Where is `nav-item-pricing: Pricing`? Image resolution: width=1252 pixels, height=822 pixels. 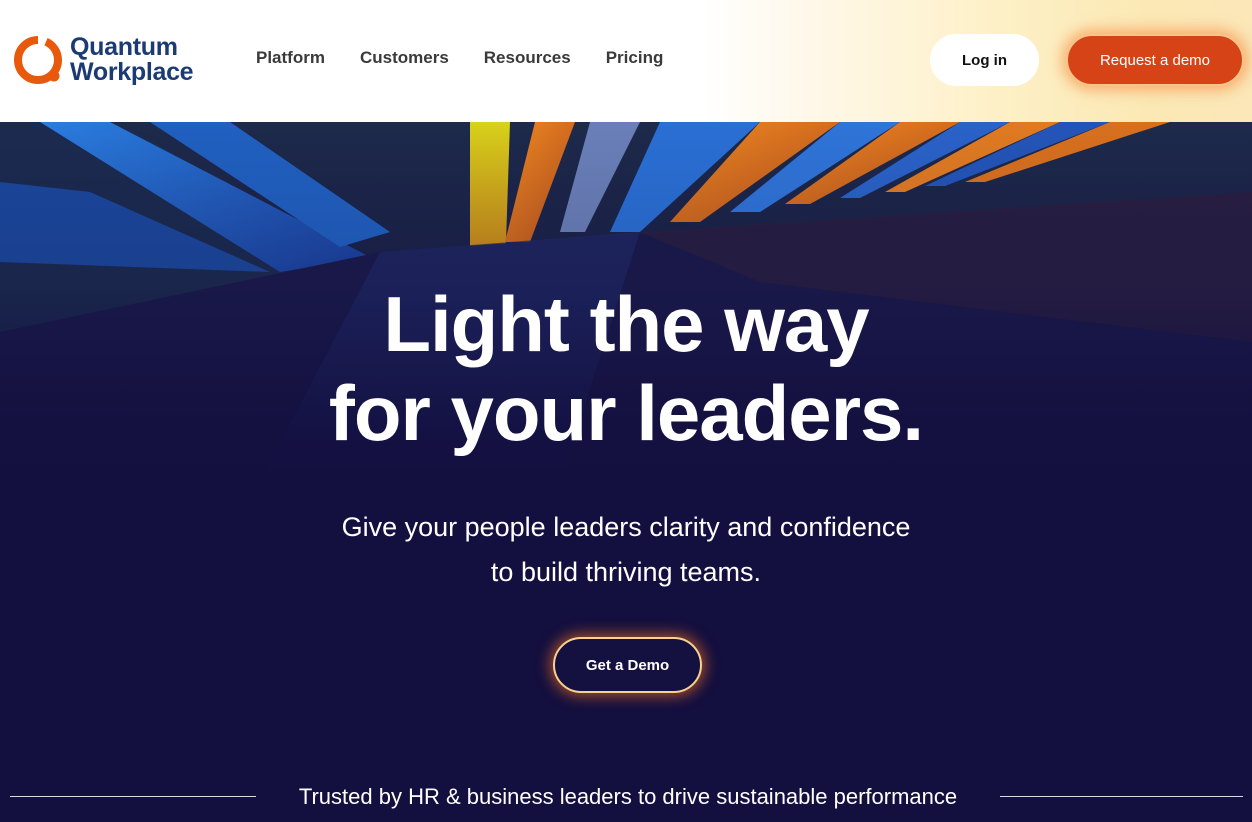
nav-item-pricing: Pricing is located at coordinates (635, 58).